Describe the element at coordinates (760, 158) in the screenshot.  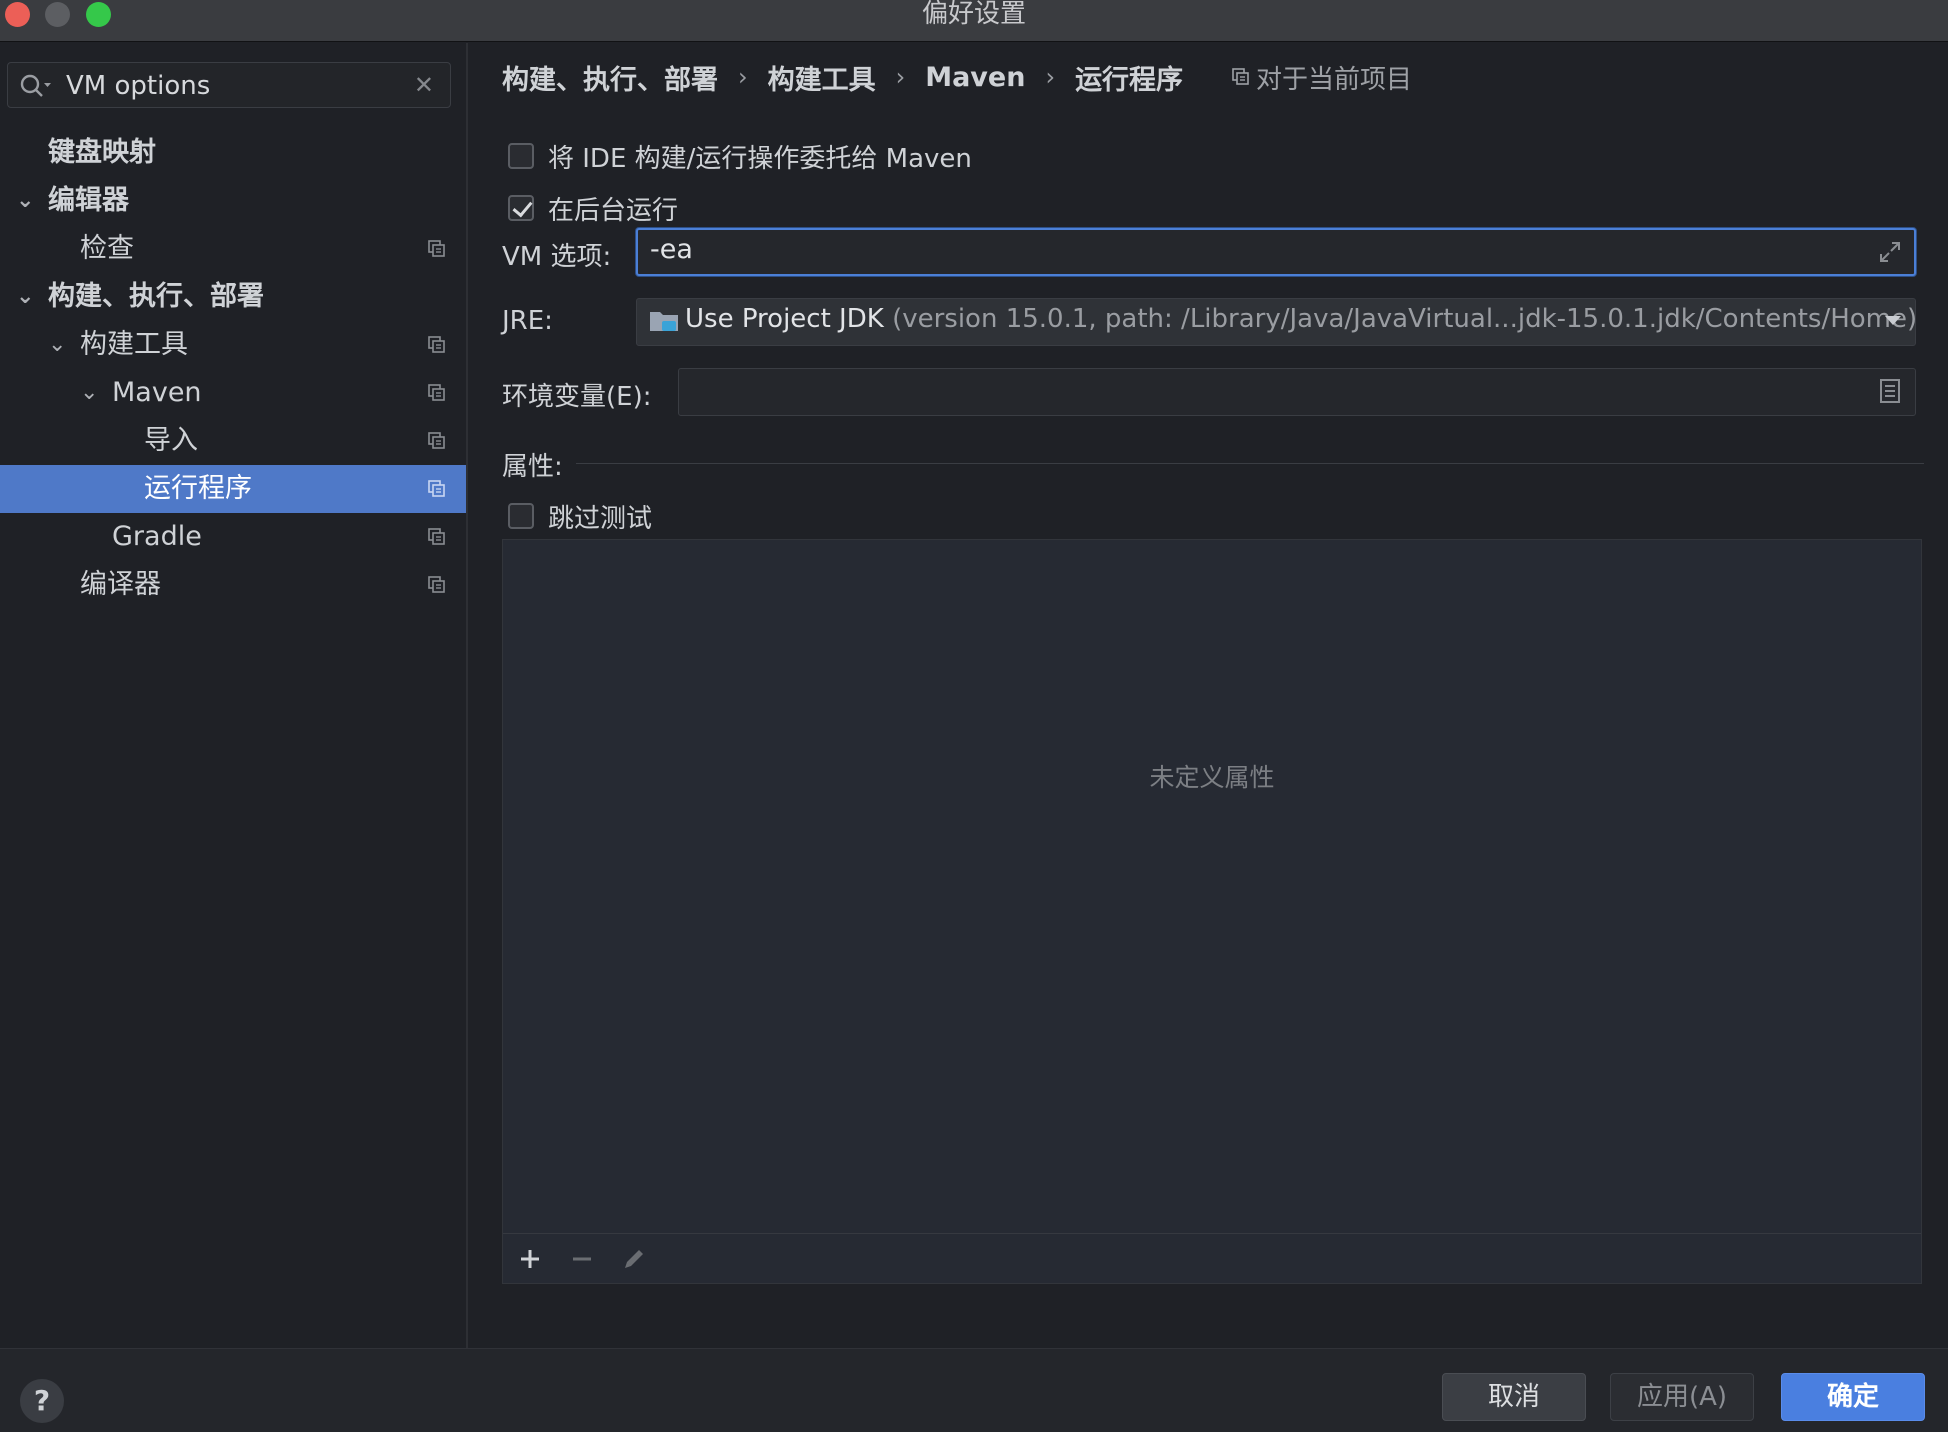
I see `checkbox-label: 将 IDE 构建/运行操作委托给 Maven` at that location.